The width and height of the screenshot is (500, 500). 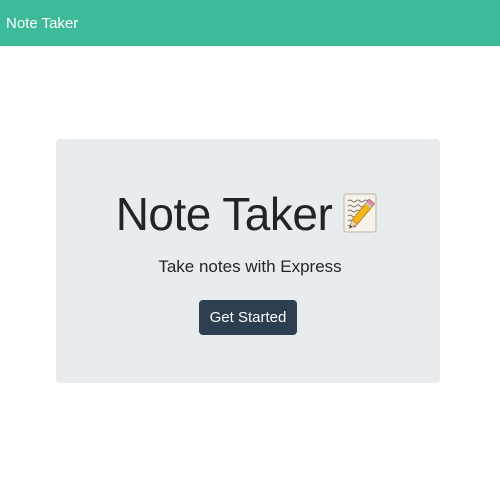 I want to click on subtitle: Take notes with Express, so click(x=250, y=266).